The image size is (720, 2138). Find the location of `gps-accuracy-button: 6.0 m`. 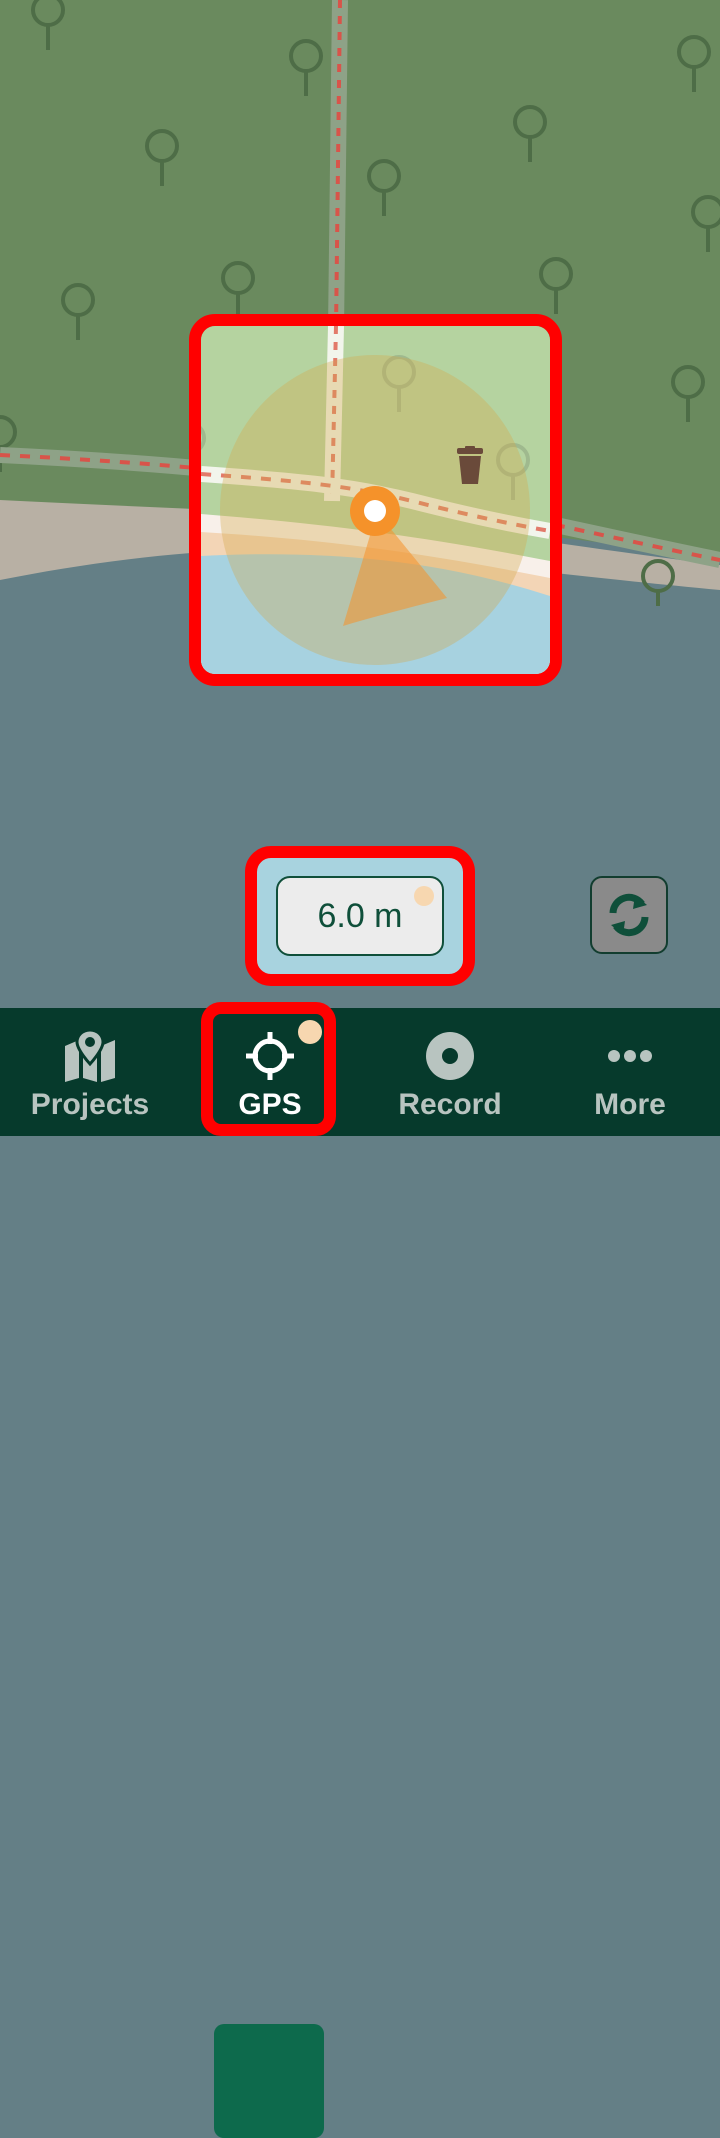

gps-accuracy-button: 6.0 m is located at coordinates (360, 916).